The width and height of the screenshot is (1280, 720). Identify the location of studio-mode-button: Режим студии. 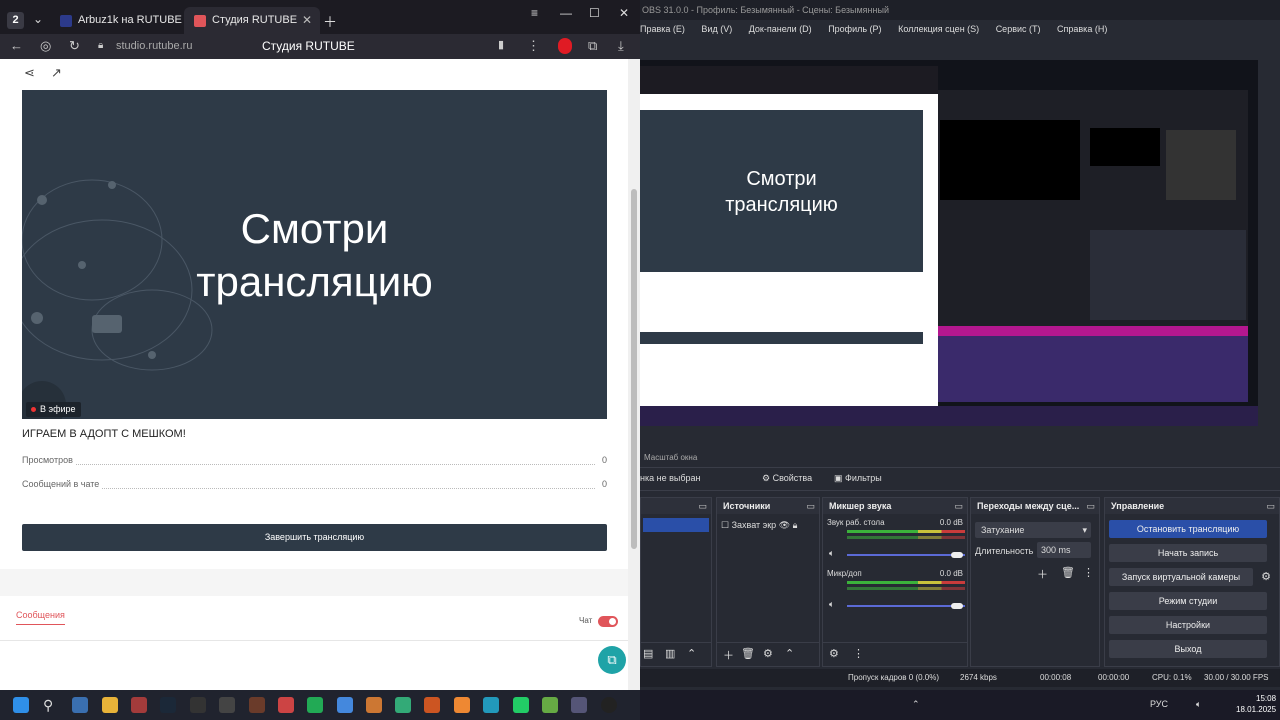
(1188, 601).